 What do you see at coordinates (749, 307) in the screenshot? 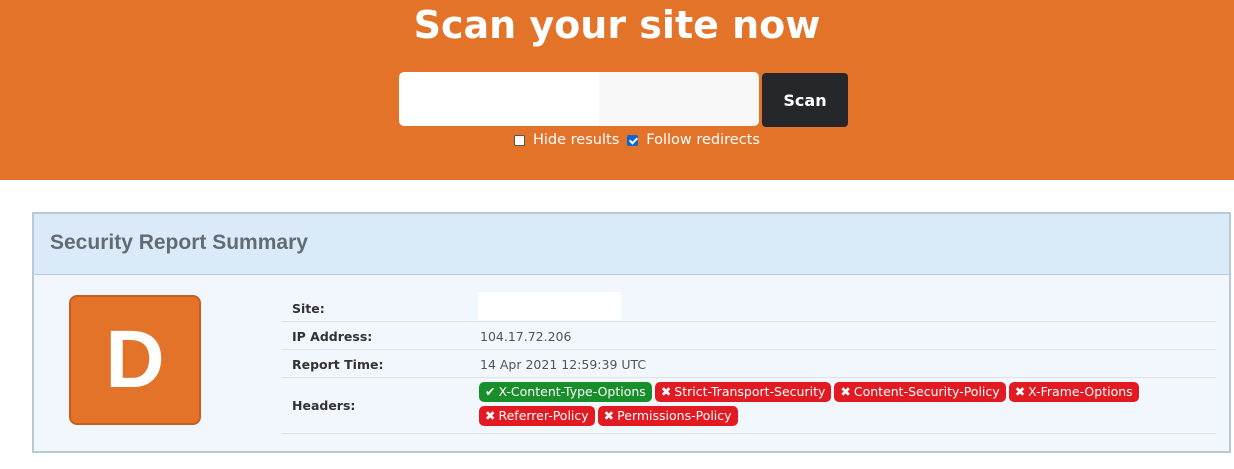
I see `site-row: Site:` at bounding box center [749, 307].